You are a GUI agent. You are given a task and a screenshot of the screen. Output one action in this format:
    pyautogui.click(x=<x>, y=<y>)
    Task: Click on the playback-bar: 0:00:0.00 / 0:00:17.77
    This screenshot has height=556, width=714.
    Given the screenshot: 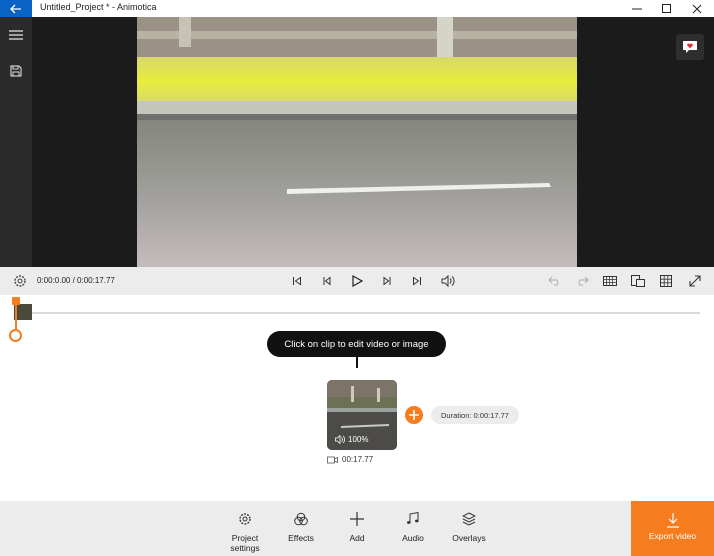 What is the action you would take?
    pyautogui.click(x=357, y=281)
    